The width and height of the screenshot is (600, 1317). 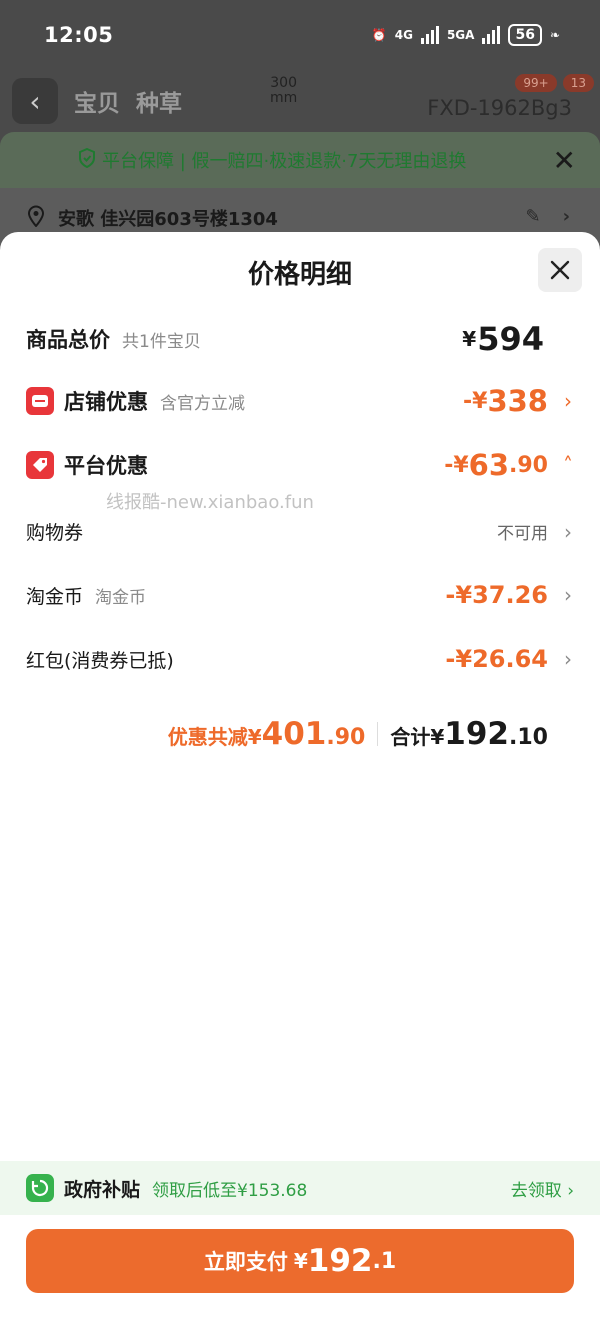 I want to click on pay-amount-decimal: .1, so click(x=384, y=1261).